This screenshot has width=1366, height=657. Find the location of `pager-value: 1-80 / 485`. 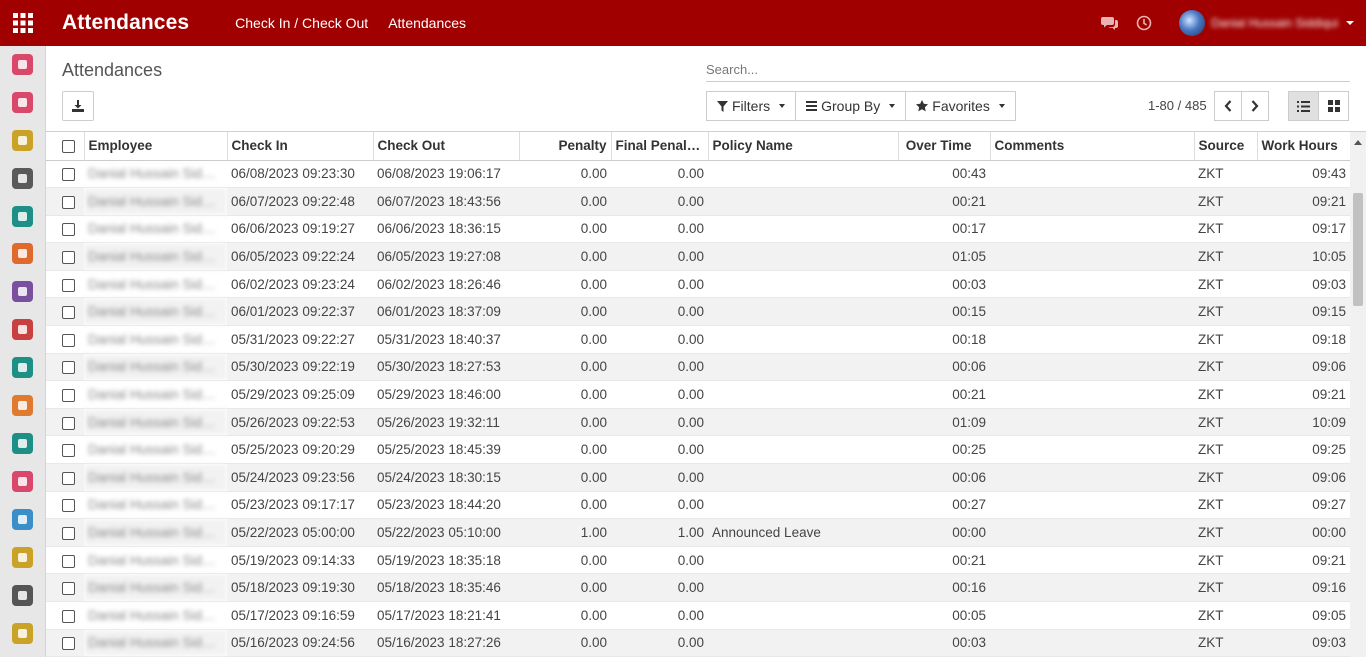

pager-value: 1-80 / 485 is located at coordinates (1177, 105).